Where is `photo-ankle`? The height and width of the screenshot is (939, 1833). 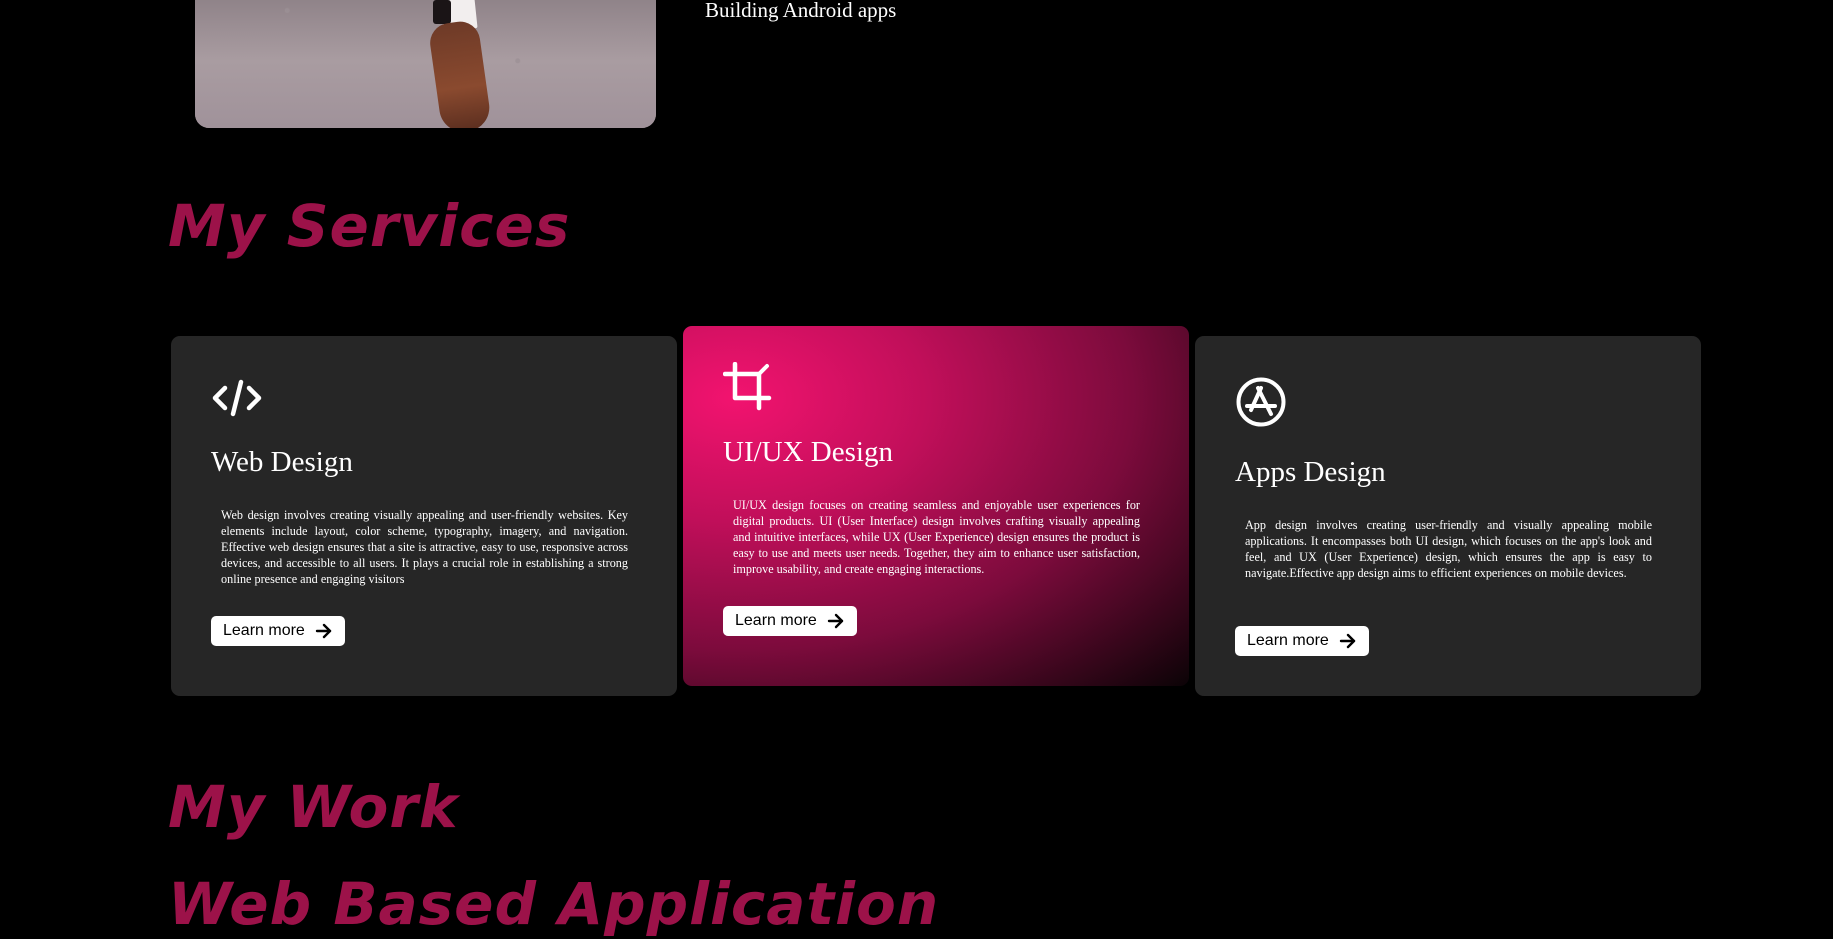 photo-ankle is located at coordinates (442, 12).